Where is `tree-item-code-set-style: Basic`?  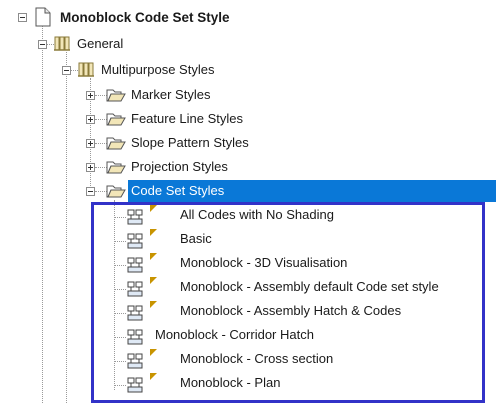
tree-item-code-set-style: Basic is located at coordinates (196, 239).